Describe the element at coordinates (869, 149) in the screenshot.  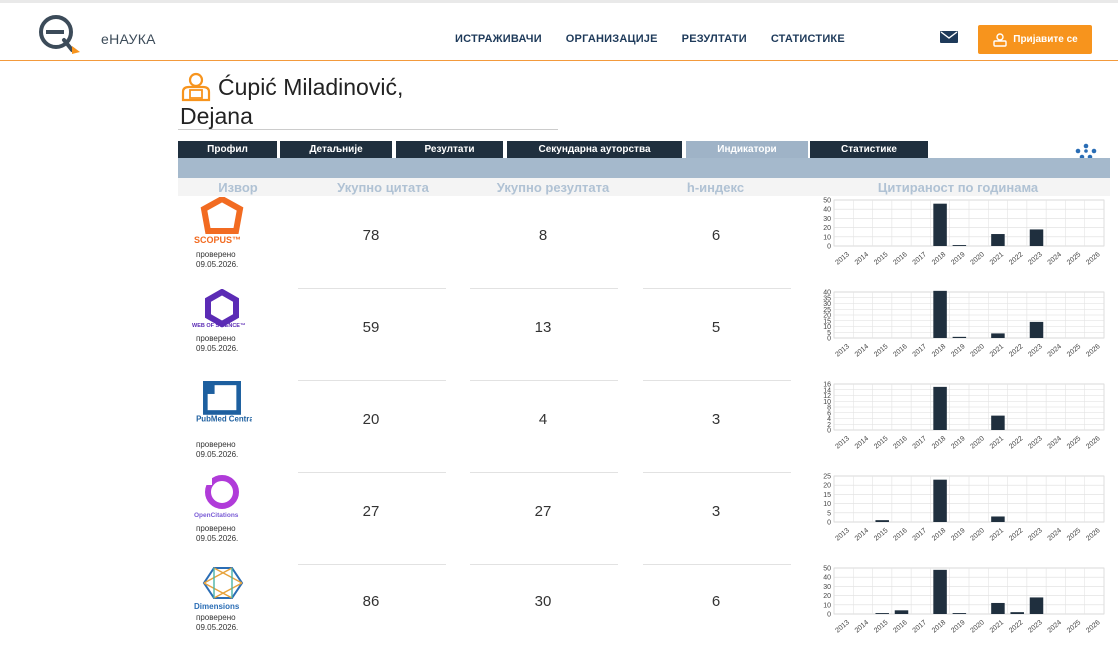
I see `tab-statistics: Статистике` at that location.